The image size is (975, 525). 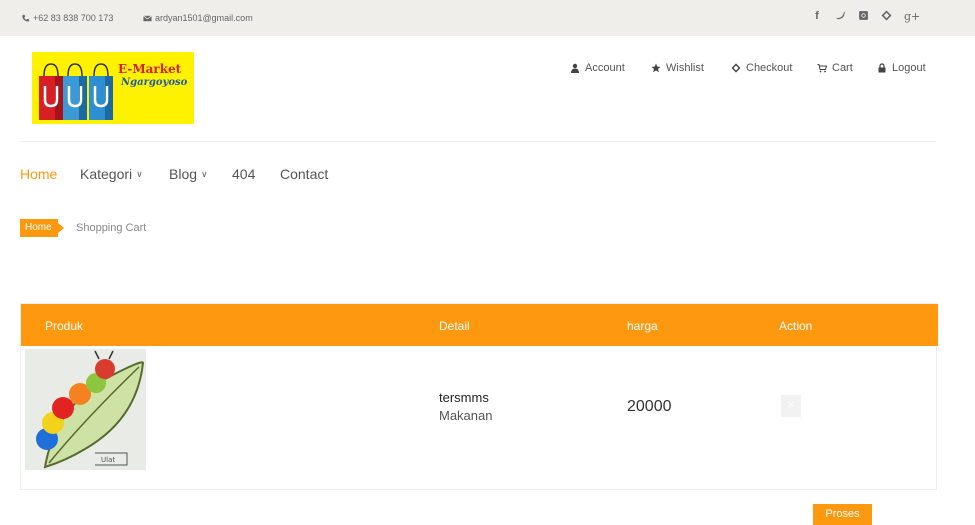 What do you see at coordinates (64, 326) in the screenshot?
I see `header-produk: Produk` at bounding box center [64, 326].